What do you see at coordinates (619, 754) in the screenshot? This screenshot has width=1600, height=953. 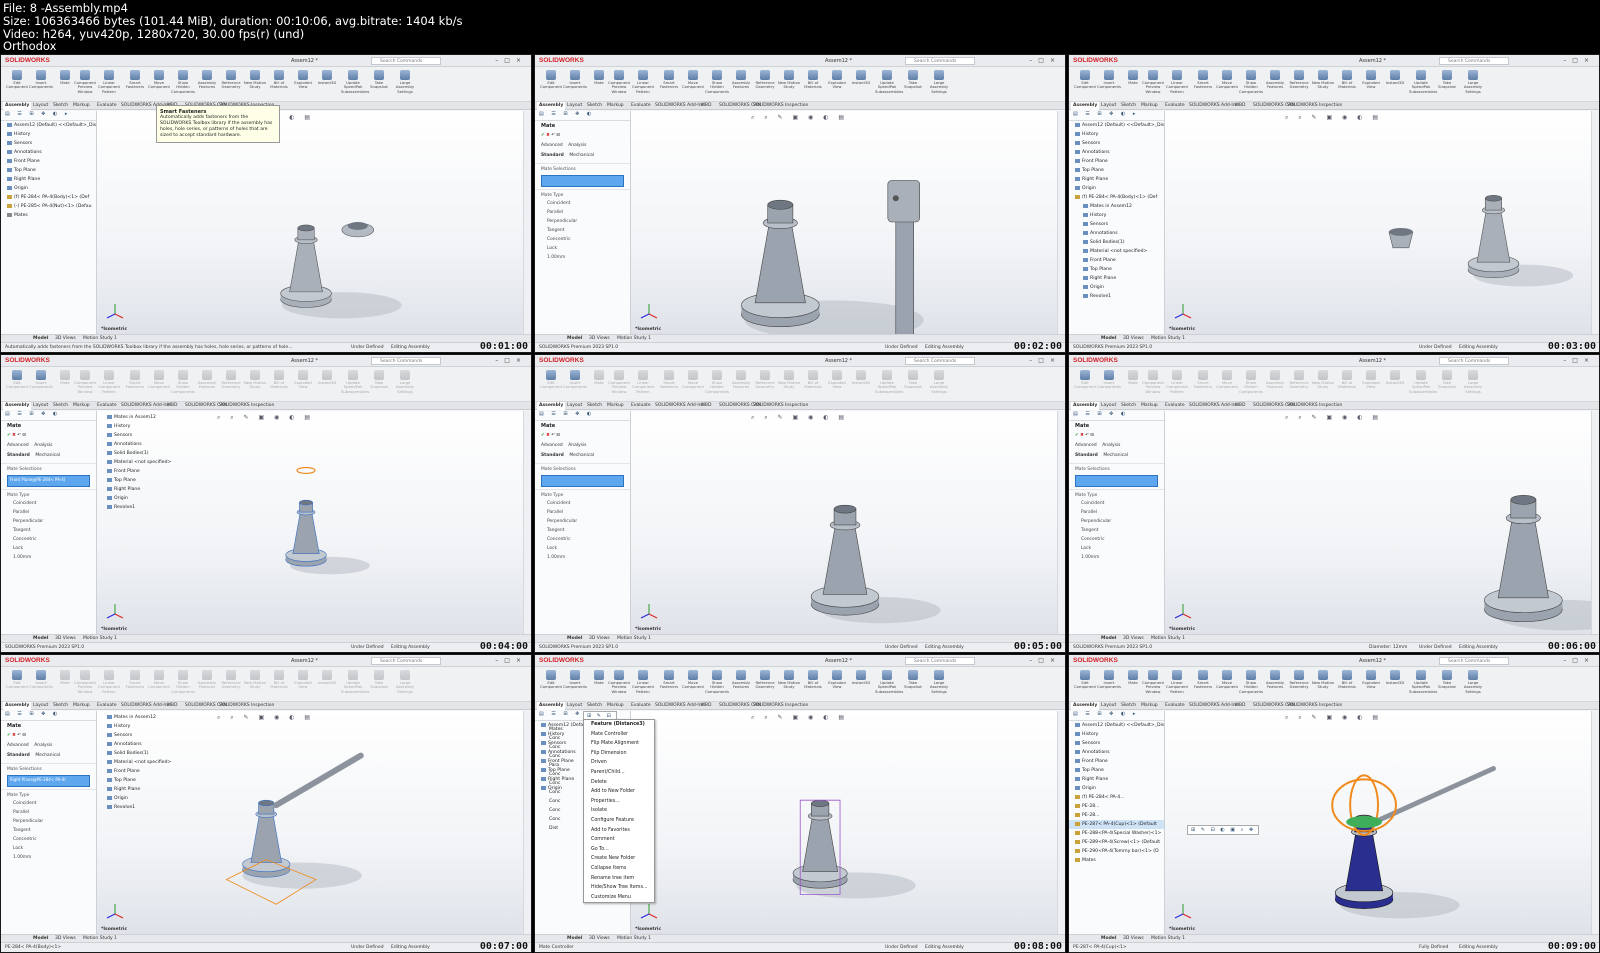 I see `context-menu-item: Flip Dimension` at bounding box center [619, 754].